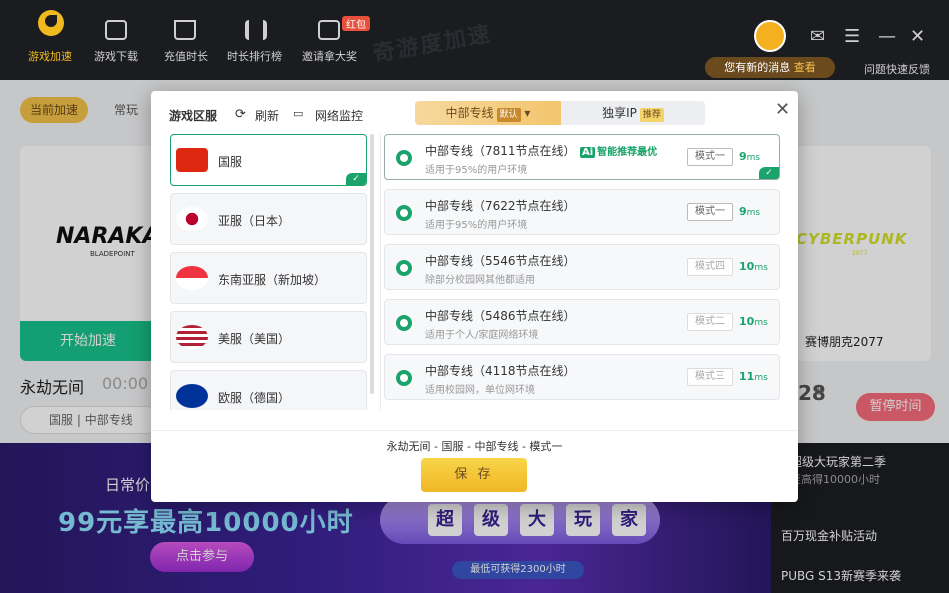 This screenshot has width=949, height=593. I want to click on crown-icon, so click(185, 30).